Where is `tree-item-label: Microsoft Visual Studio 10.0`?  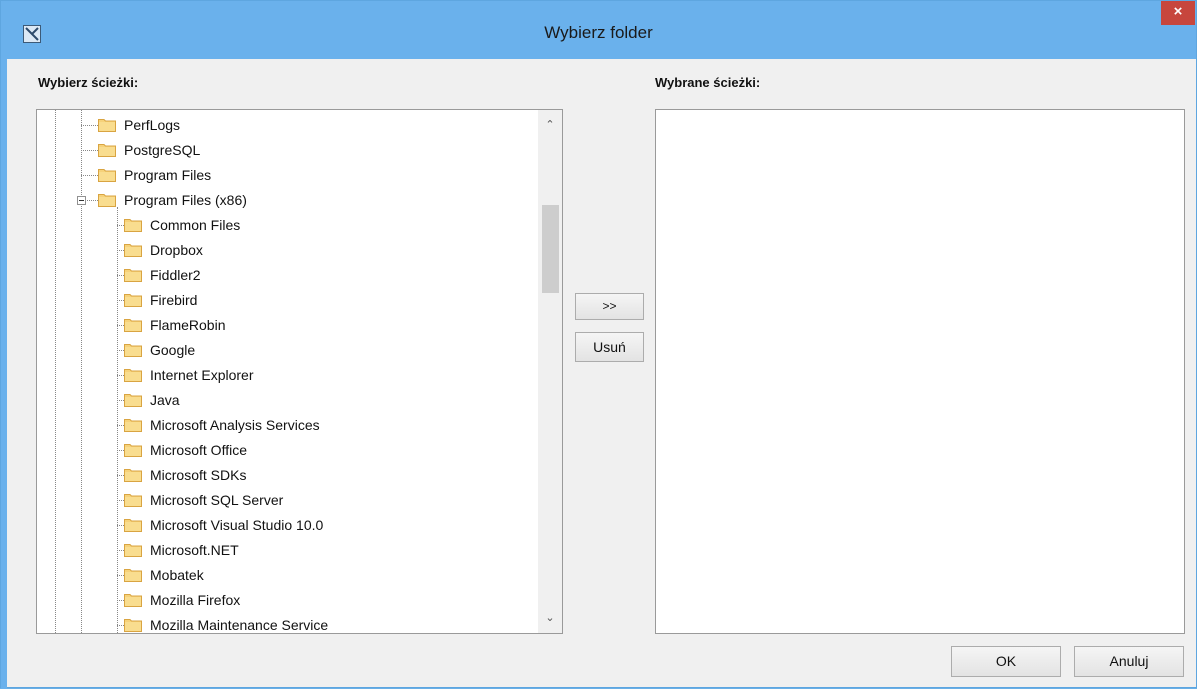 tree-item-label: Microsoft Visual Studio 10.0 is located at coordinates (237, 525).